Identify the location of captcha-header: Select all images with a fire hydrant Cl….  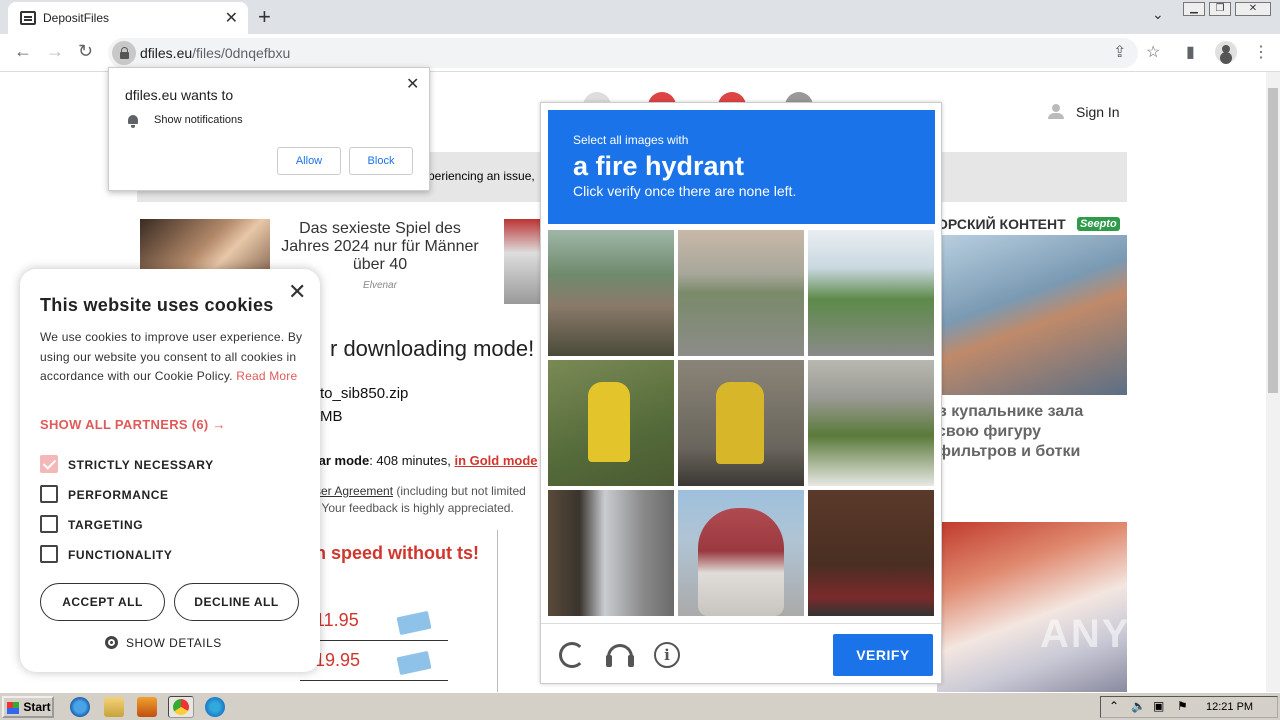
(741, 167).